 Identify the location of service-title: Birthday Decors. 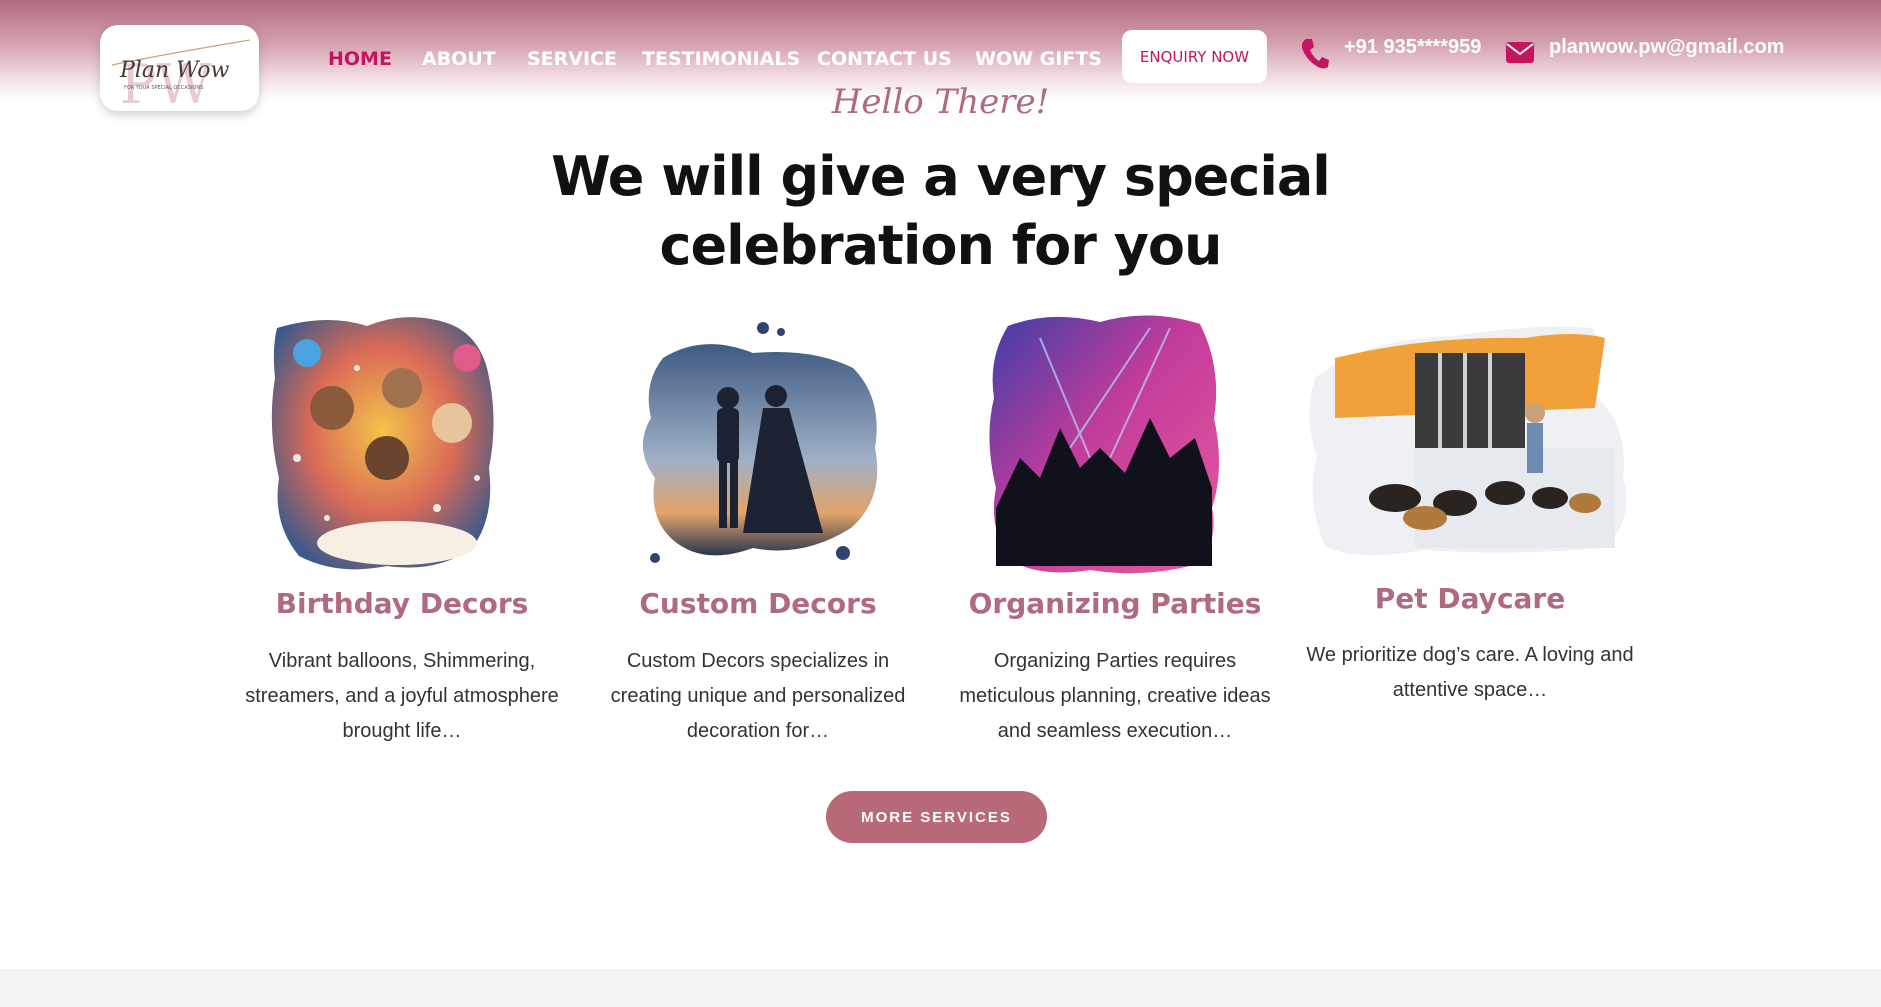
(402, 603).